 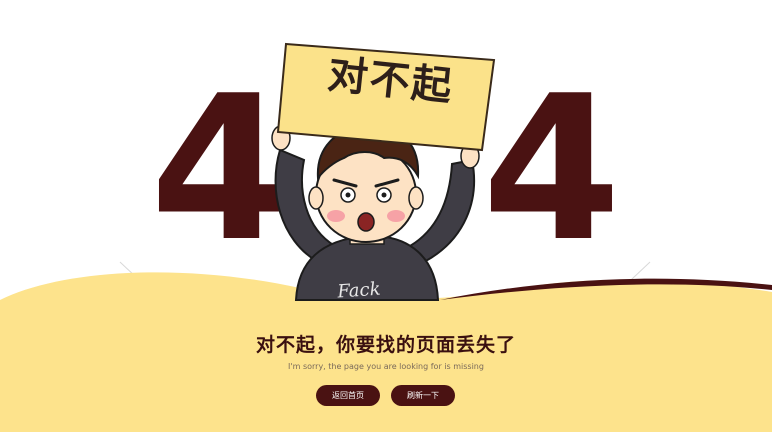 I want to click on refresh-button: 刷新一下, so click(x=423, y=395).